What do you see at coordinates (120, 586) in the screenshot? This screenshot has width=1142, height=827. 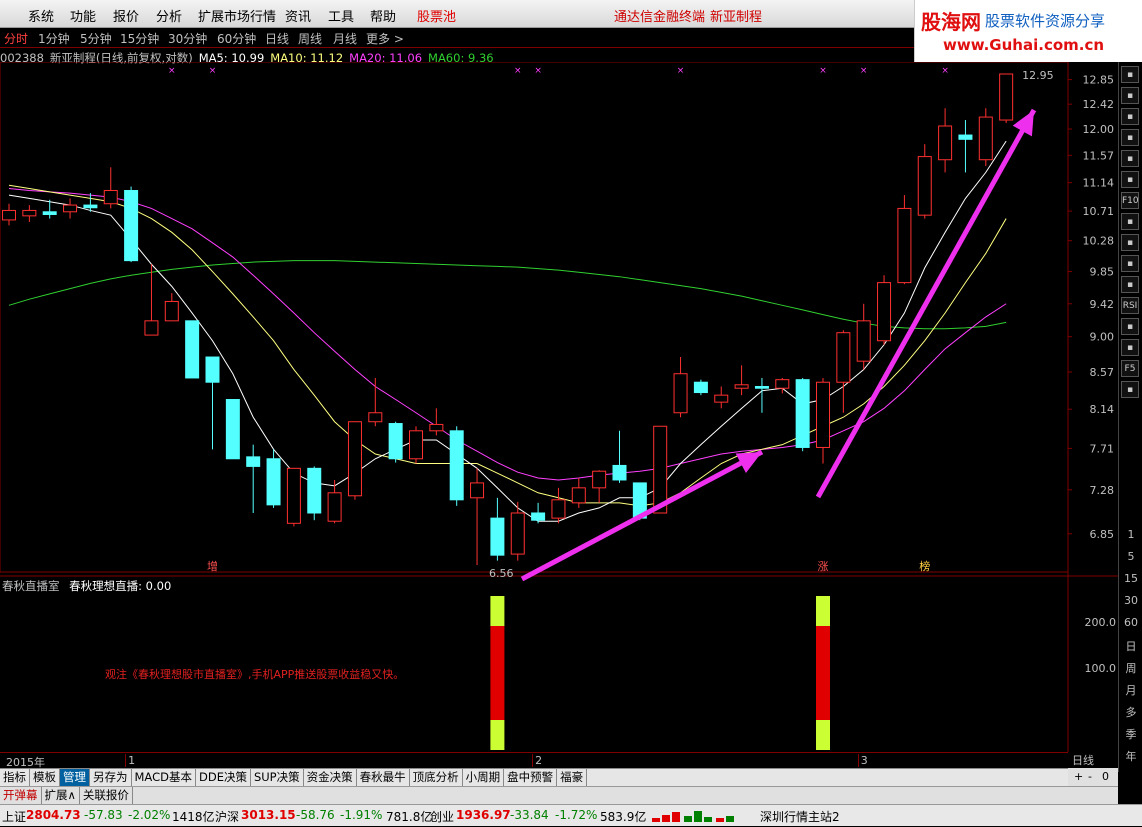 I see `sub-indicator-value: 春秋理想直播: 0.00` at bounding box center [120, 586].